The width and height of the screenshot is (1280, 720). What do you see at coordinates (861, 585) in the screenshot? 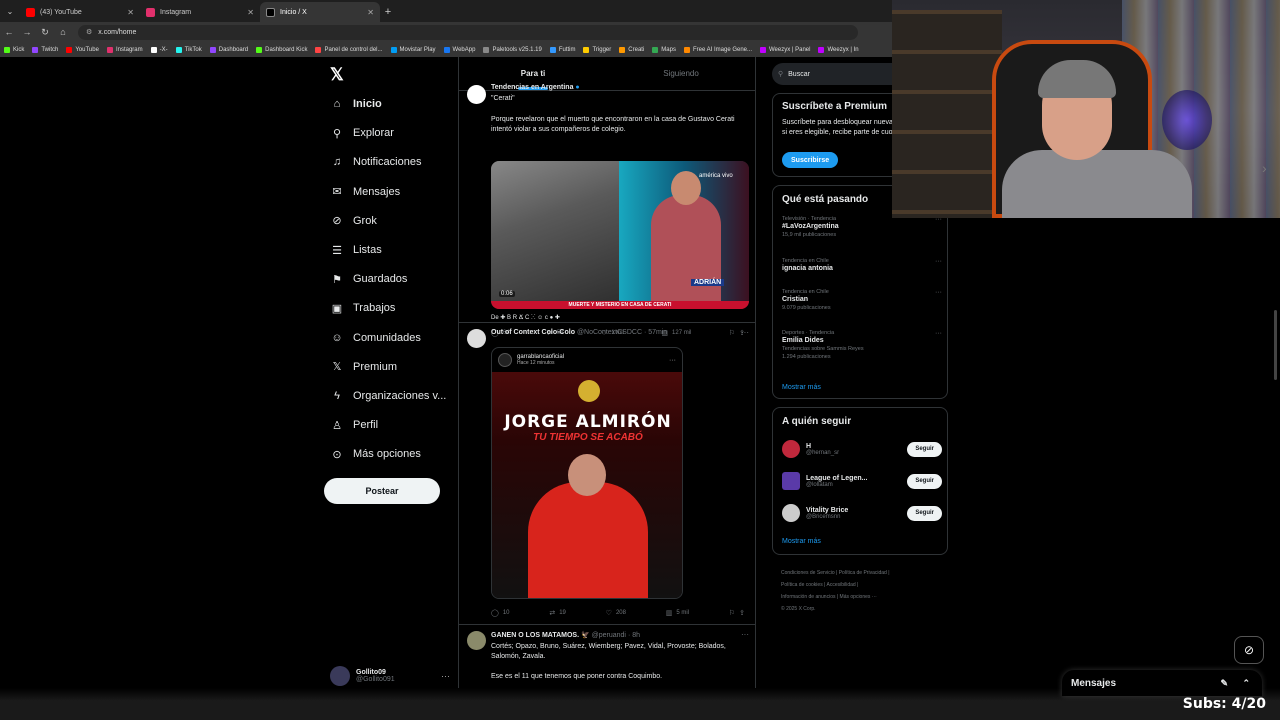
I see `footer-line: Política de cookies | Accesibilidad |` at bounding box center [861, 585].